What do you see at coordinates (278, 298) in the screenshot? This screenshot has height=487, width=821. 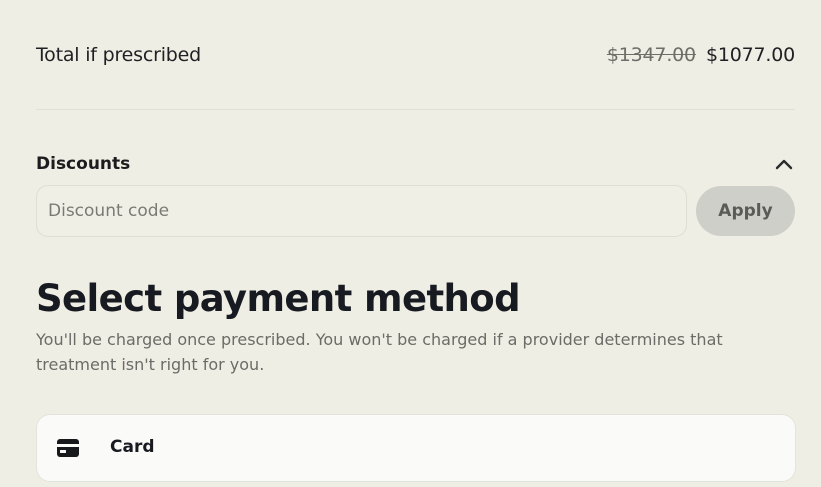 I see `payment-section-title: Select payment method` at bounding box center [278, 298].